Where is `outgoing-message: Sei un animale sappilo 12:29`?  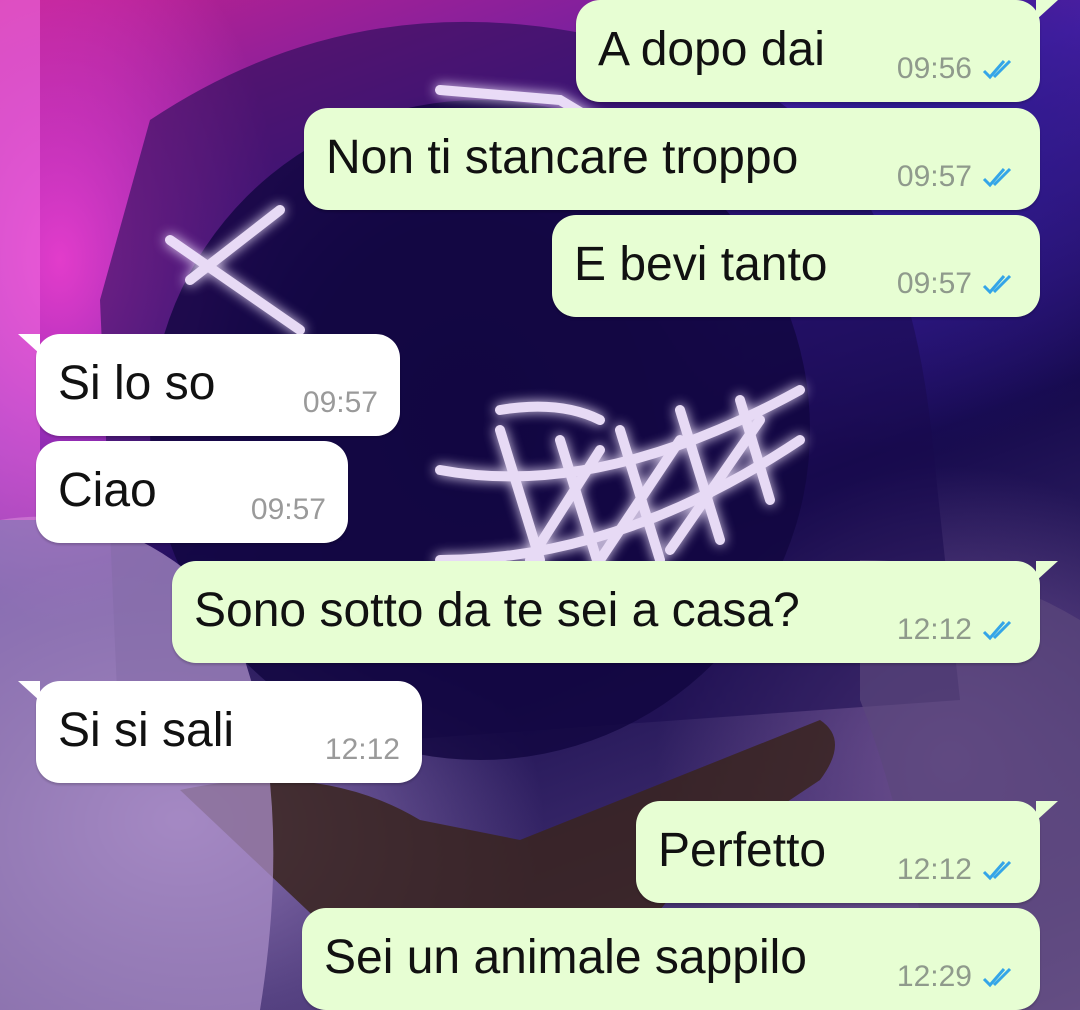
outgoing-message: Sei un animale sappilo 12:29 is located at coordinates (671, 959).